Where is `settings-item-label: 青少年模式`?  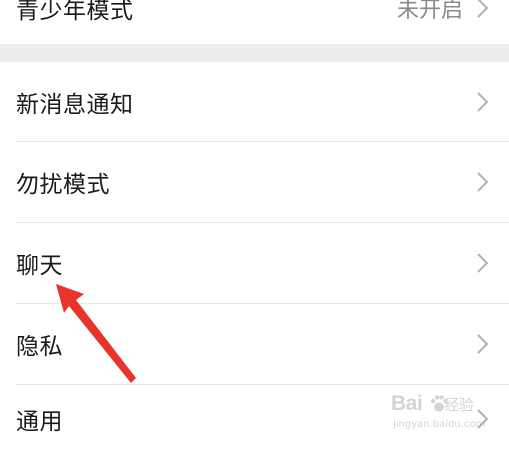
settings-item-label: 青少年模式 is located at coordinates (75, 12).